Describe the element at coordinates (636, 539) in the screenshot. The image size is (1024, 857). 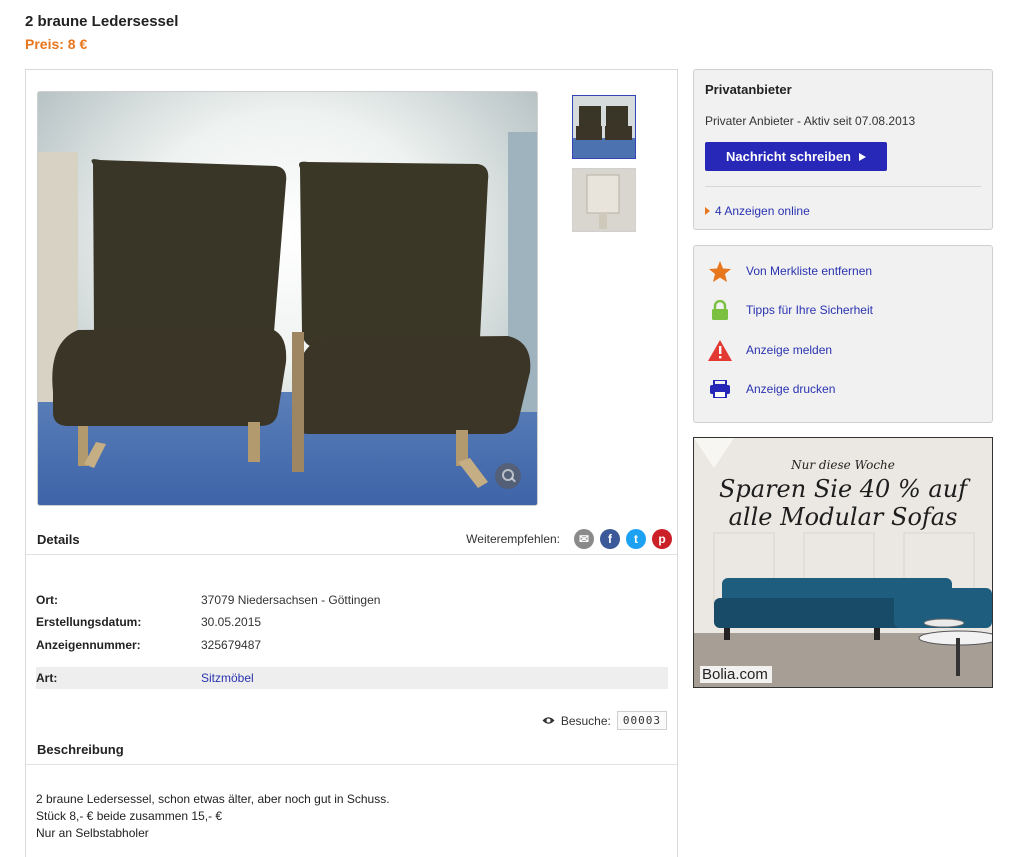
I see `twitter-icon: t` at that location.